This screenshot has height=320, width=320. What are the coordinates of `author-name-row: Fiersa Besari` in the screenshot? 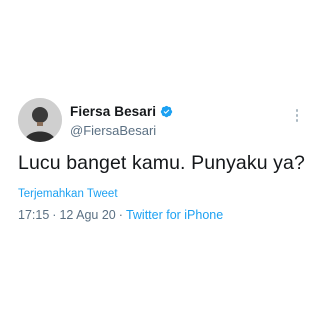 It's located at (121, 111).